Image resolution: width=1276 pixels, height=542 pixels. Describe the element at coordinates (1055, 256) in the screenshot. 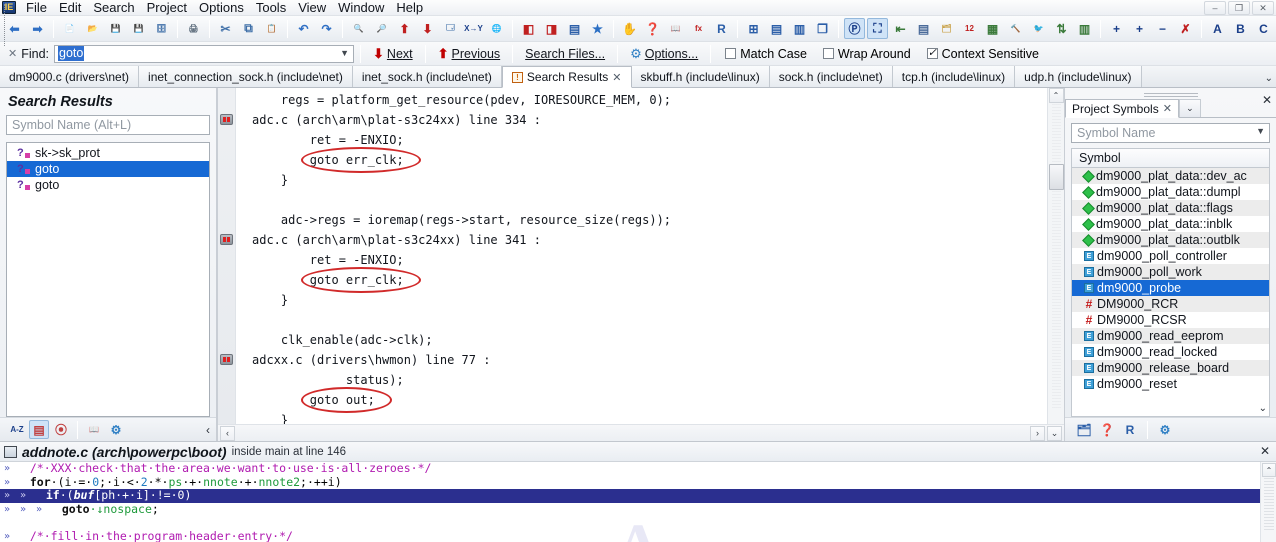

I see `code-vertical-scrollbar: ⌃` at that location.